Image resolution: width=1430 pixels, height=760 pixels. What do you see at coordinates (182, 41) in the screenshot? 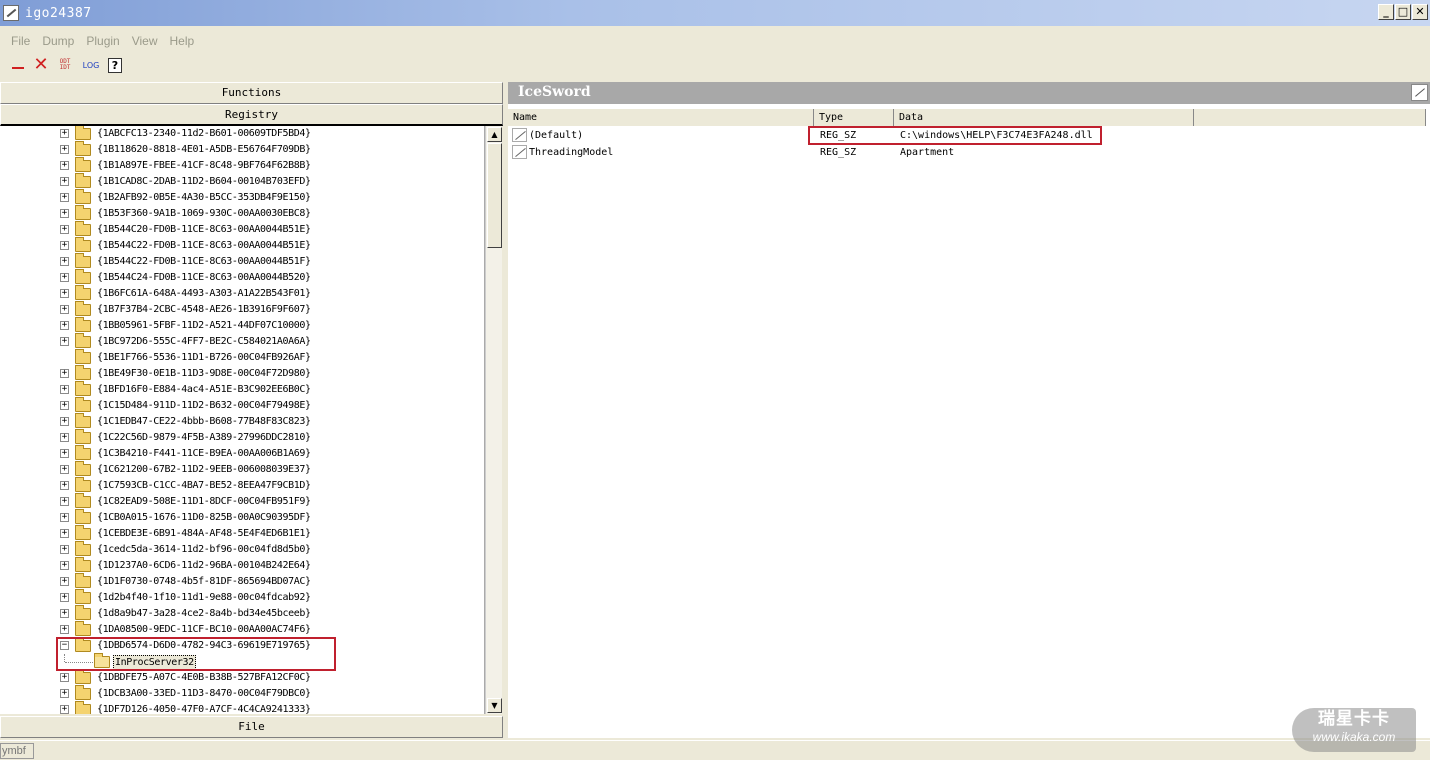
I see `menu-help: Help` at bounding box center [182, 41].